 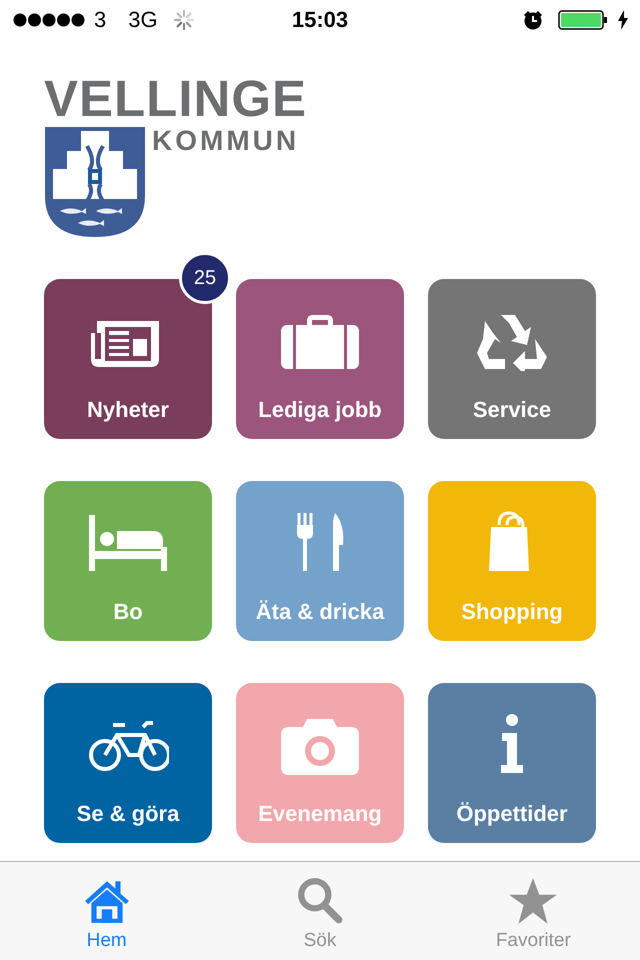 What do you see at coordinates (512, 359) in the screenshot?
I see `menu-tile: Service` at bounding box center [512, 359].